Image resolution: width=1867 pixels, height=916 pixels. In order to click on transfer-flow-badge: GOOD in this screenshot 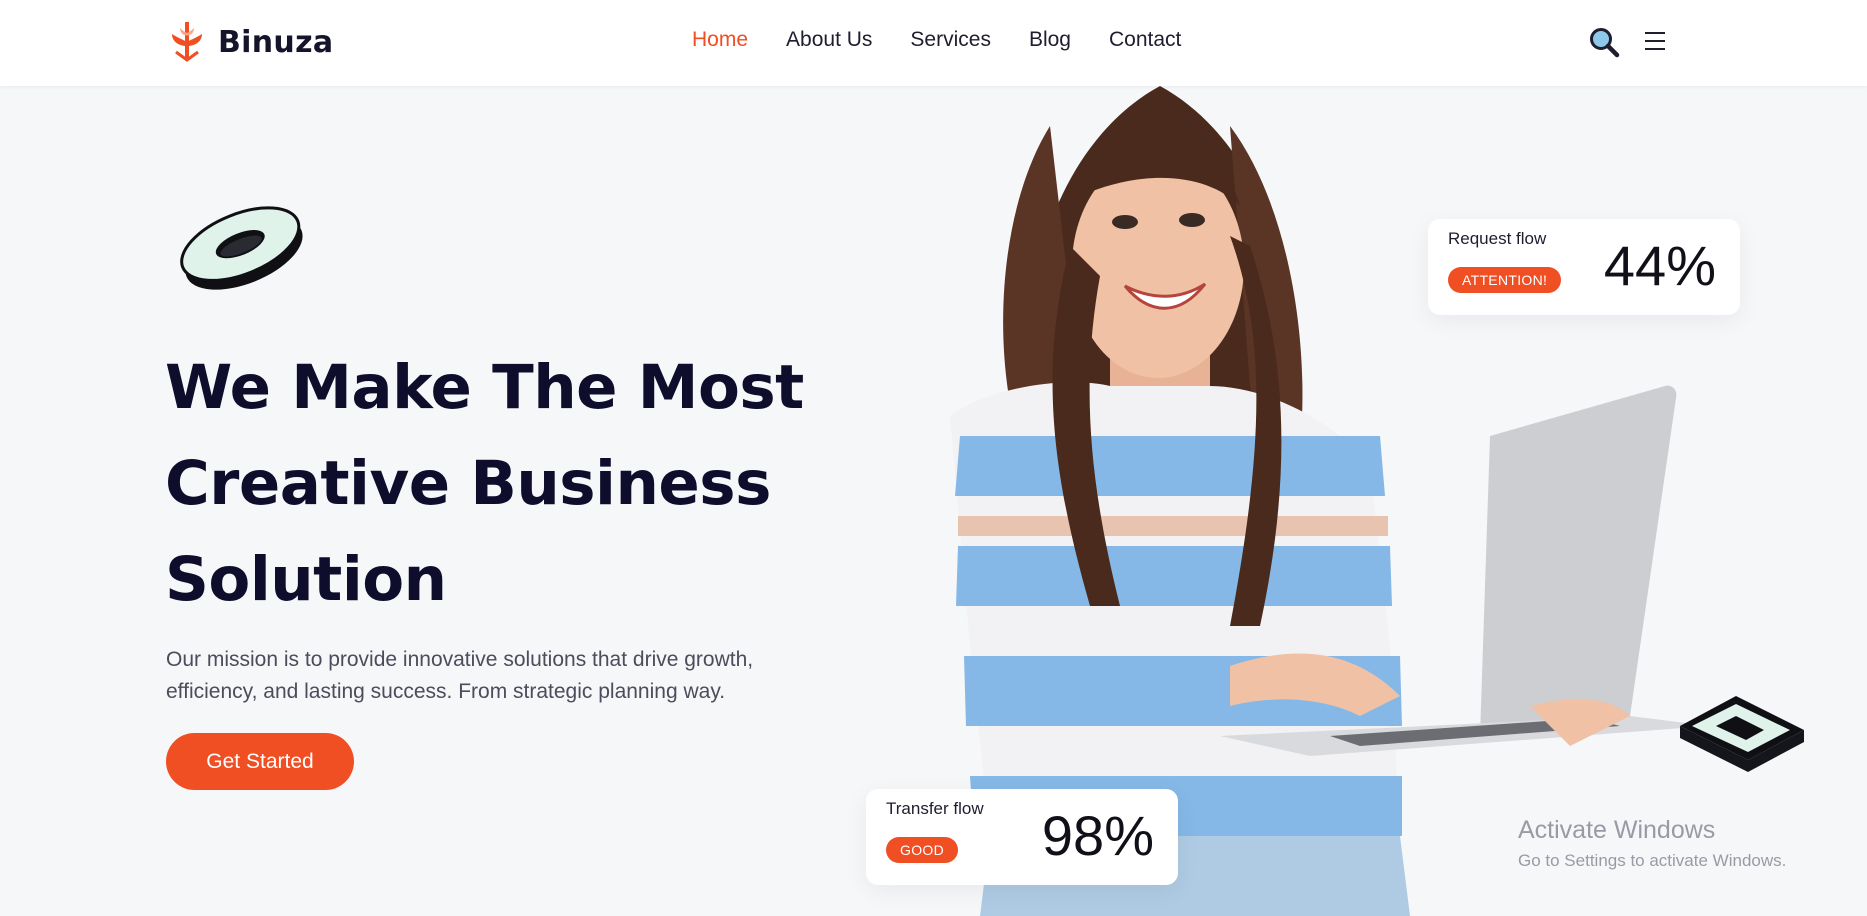, I will do `click(922, 850)`.